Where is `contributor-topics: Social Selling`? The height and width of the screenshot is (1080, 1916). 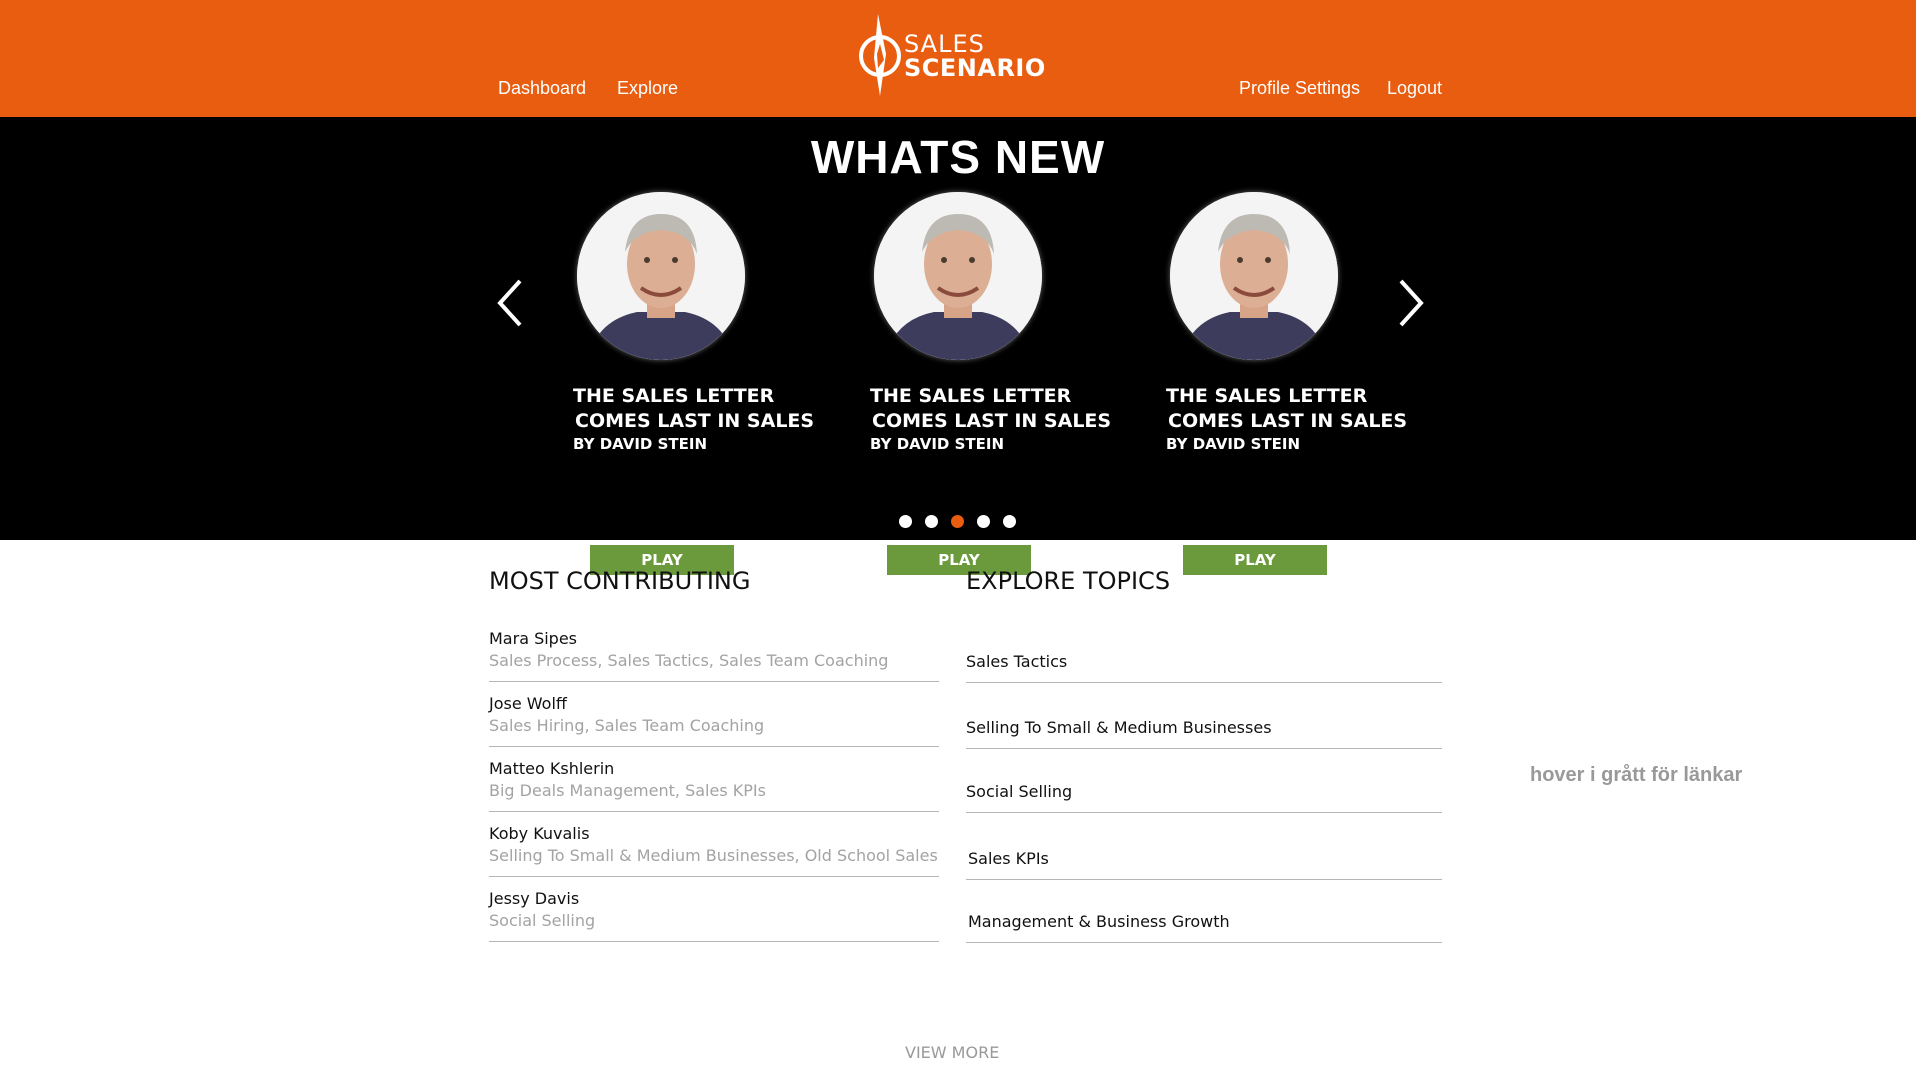 contributor-topics: Social Selling is located at coordinates (542, 920).